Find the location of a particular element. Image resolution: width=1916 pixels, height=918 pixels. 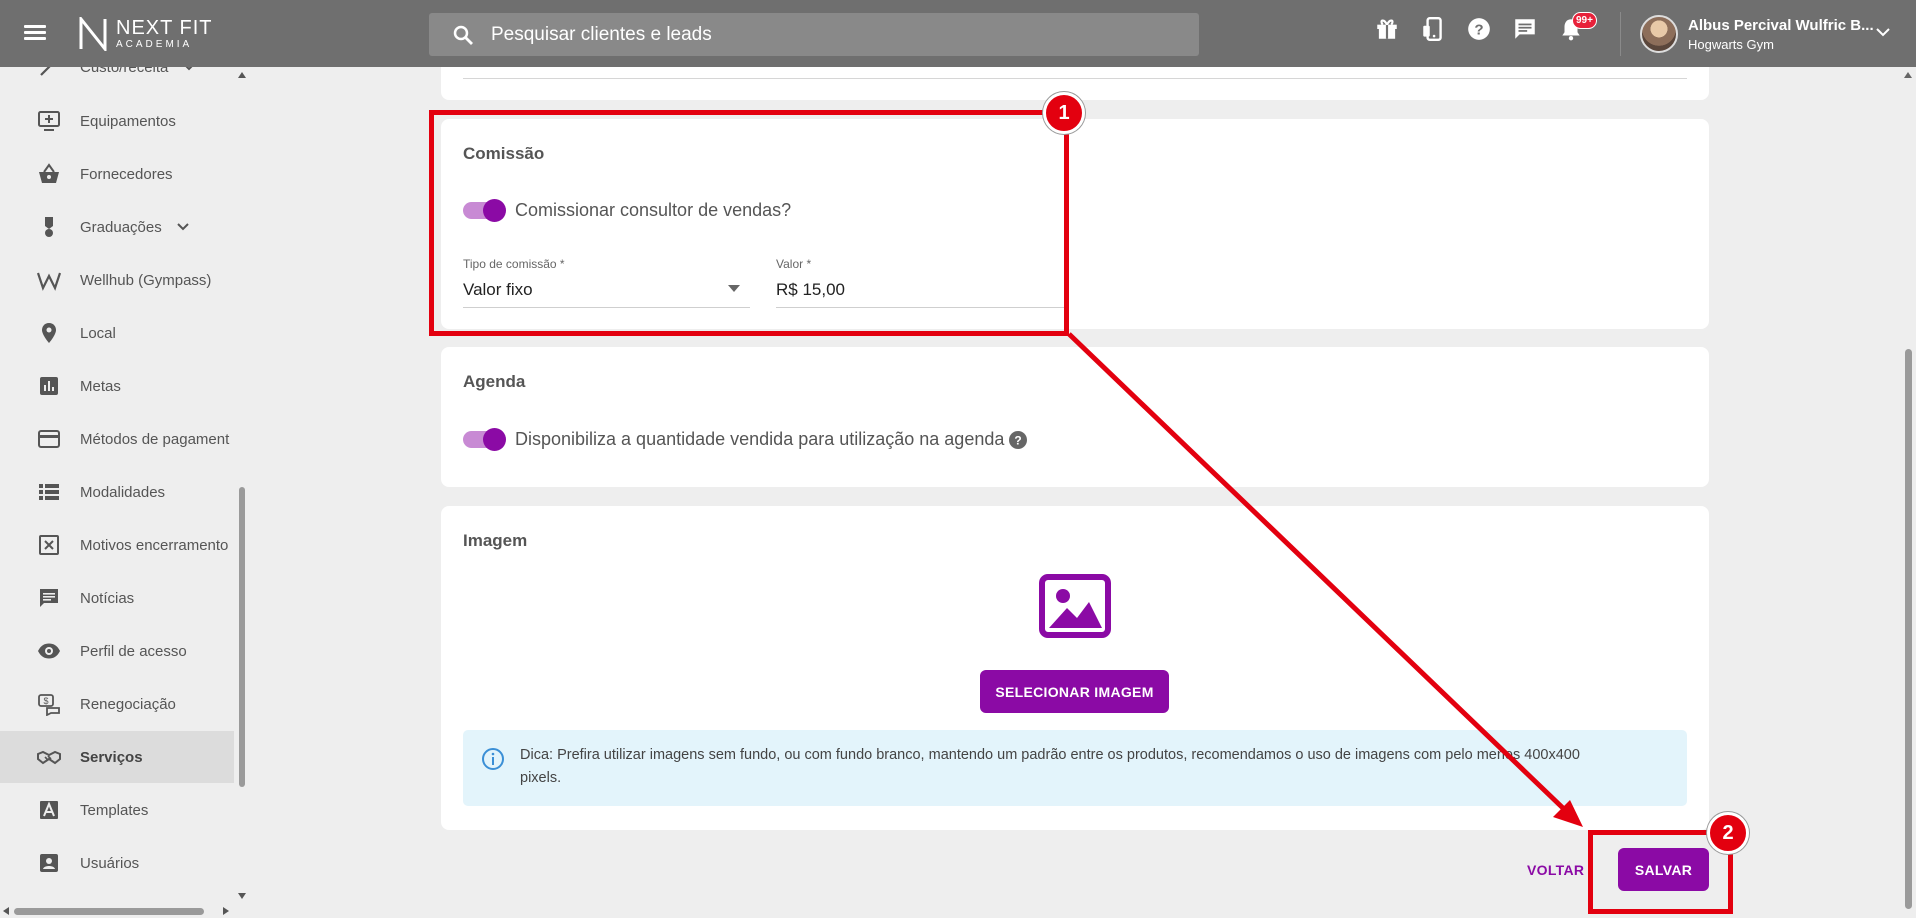

scroll-down-icon is located at coordinates (242, 896).